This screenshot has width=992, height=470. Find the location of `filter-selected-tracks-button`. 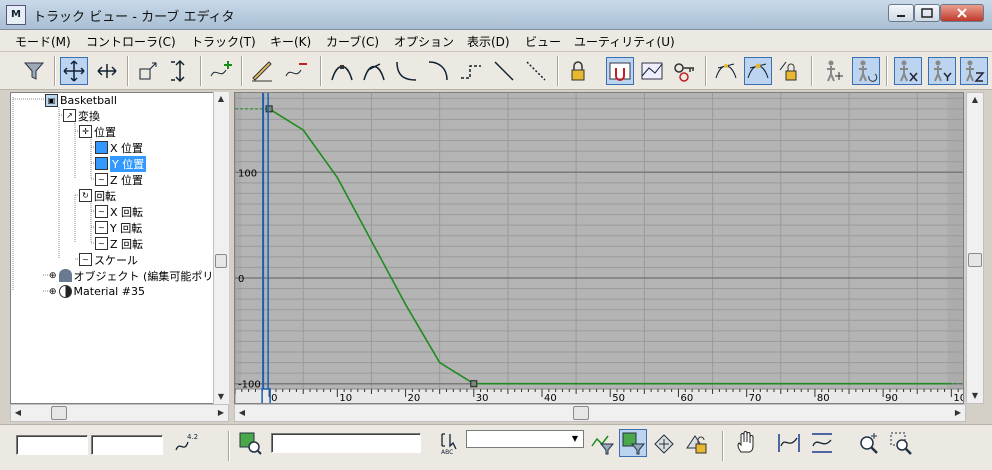

filter-selected-tracks-button is located at coordinates (602, 443).